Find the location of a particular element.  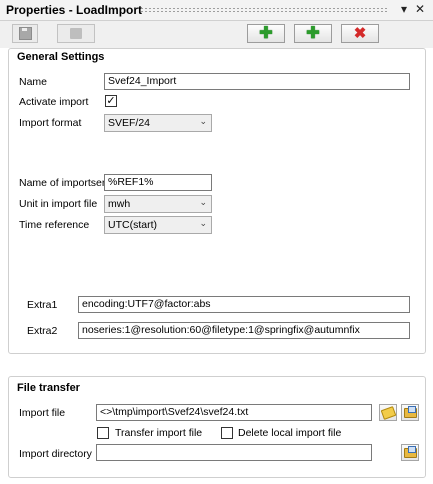

copy-icon is located at coordinates (76, 33).